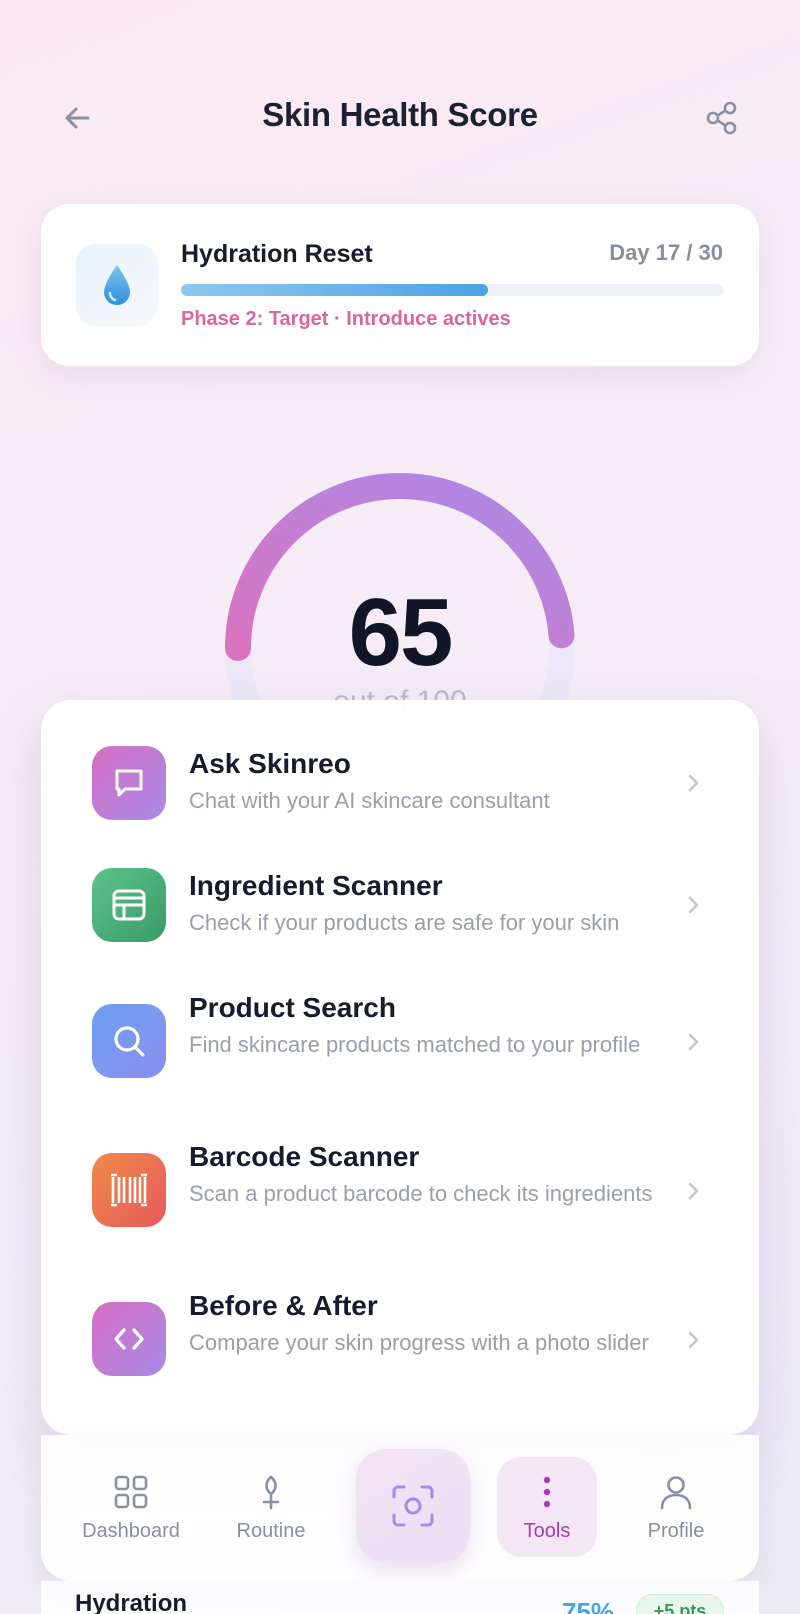 The image size is (800, 1614). What do you see at coordinates (588, 1605) in the screenshot?
I see `hydration-value: 75%` at bounding box center [588, 1605].